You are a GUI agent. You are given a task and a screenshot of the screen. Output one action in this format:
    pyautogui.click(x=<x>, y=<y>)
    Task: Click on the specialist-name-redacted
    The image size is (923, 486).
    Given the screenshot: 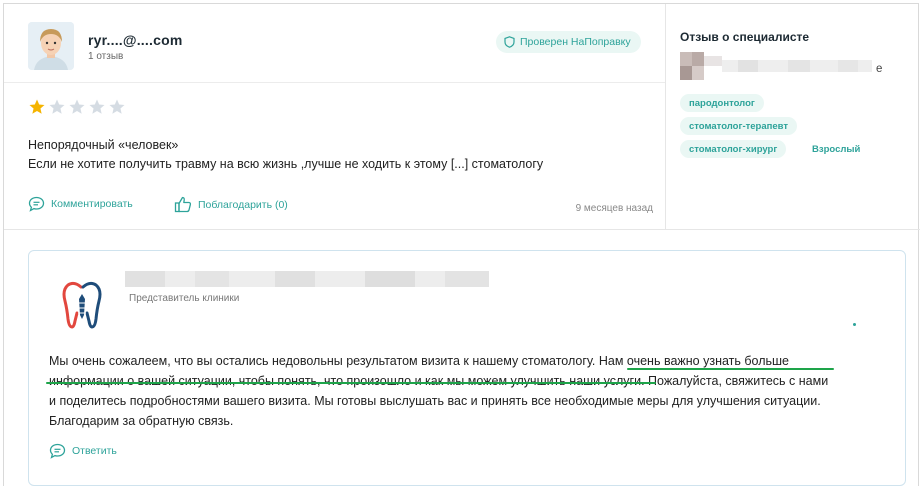 What is the action you would take?
    pyautogui.click(x=776, y=66)
    